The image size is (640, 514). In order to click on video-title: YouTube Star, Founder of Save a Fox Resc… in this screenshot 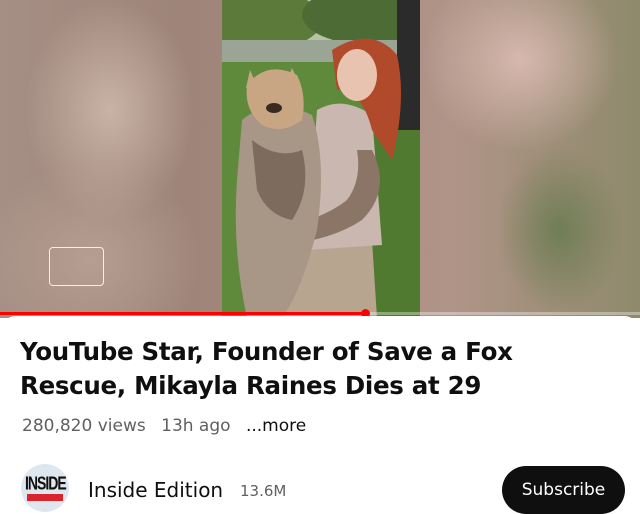, I will do `click(315, 369)`.